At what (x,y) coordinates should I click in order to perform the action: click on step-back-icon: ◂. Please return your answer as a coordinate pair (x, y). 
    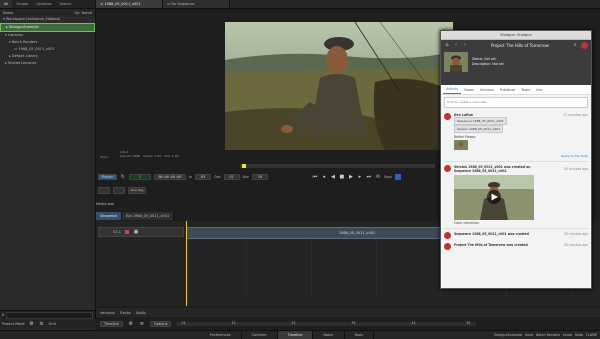
    Looking at the image, I should click on (324, 177).